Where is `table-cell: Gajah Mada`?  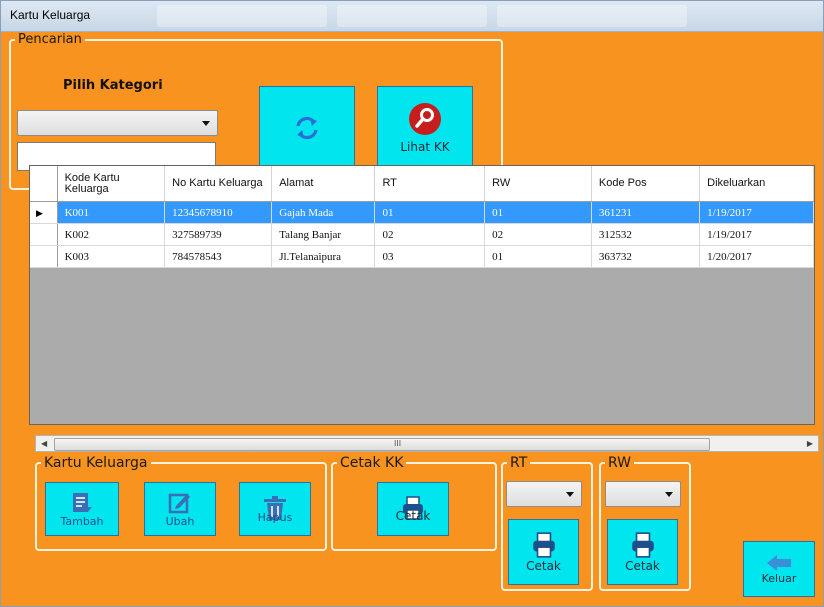
table-cell: Gajah Mada is located at coordinates (323, 212).